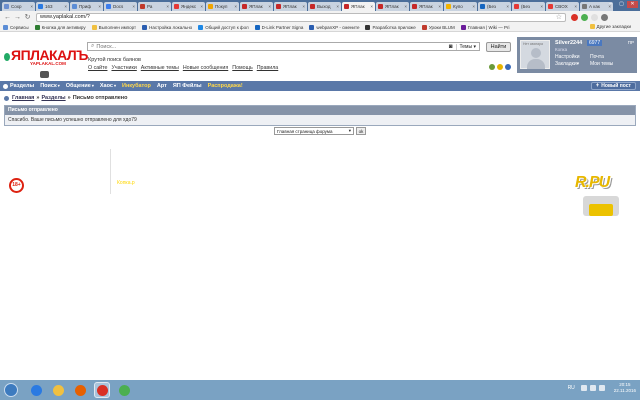 This screenshot has height=400, width=640. I want to click on settings-link: Настройки, so click(567, 57).